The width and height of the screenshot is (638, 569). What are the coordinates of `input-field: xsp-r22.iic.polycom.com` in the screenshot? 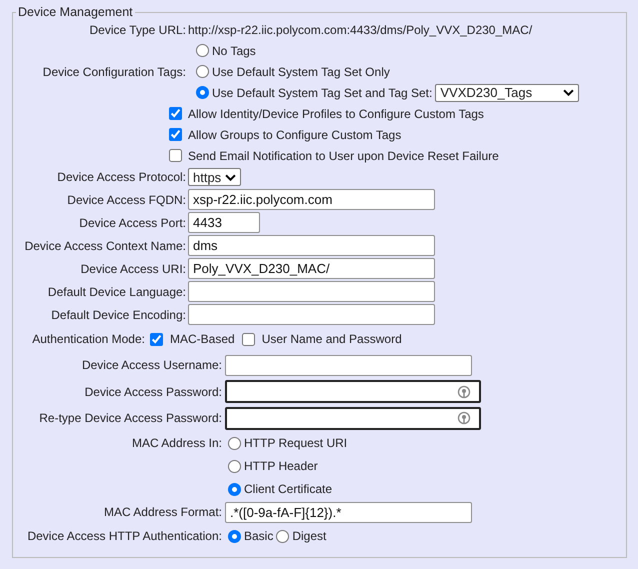 It's located at (311, 199).